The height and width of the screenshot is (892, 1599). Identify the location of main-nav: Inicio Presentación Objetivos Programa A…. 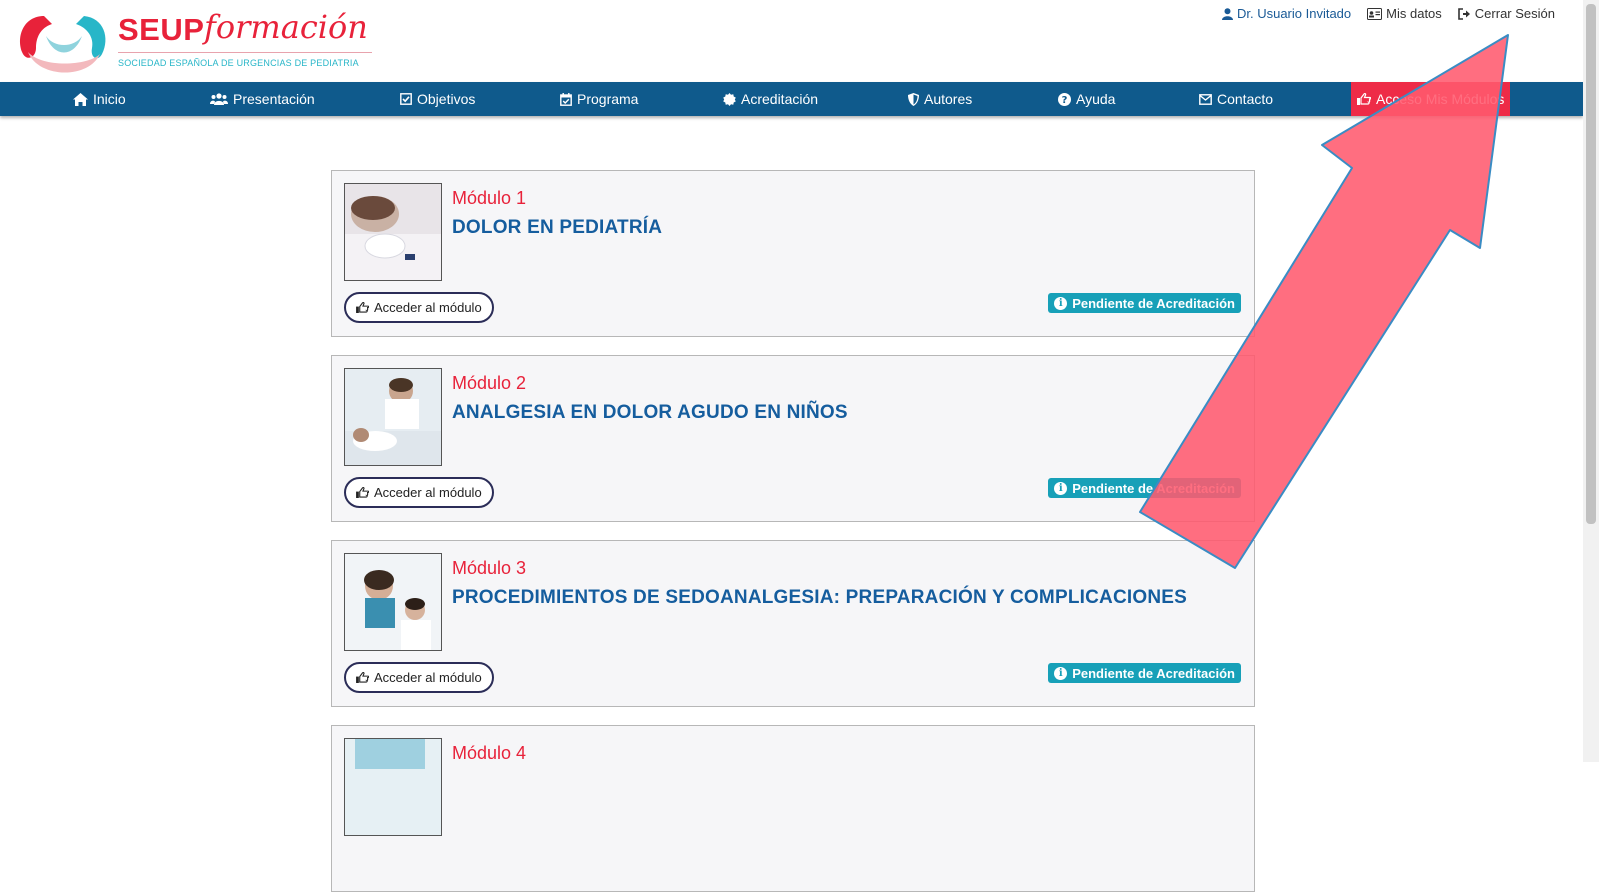
(791, 99).